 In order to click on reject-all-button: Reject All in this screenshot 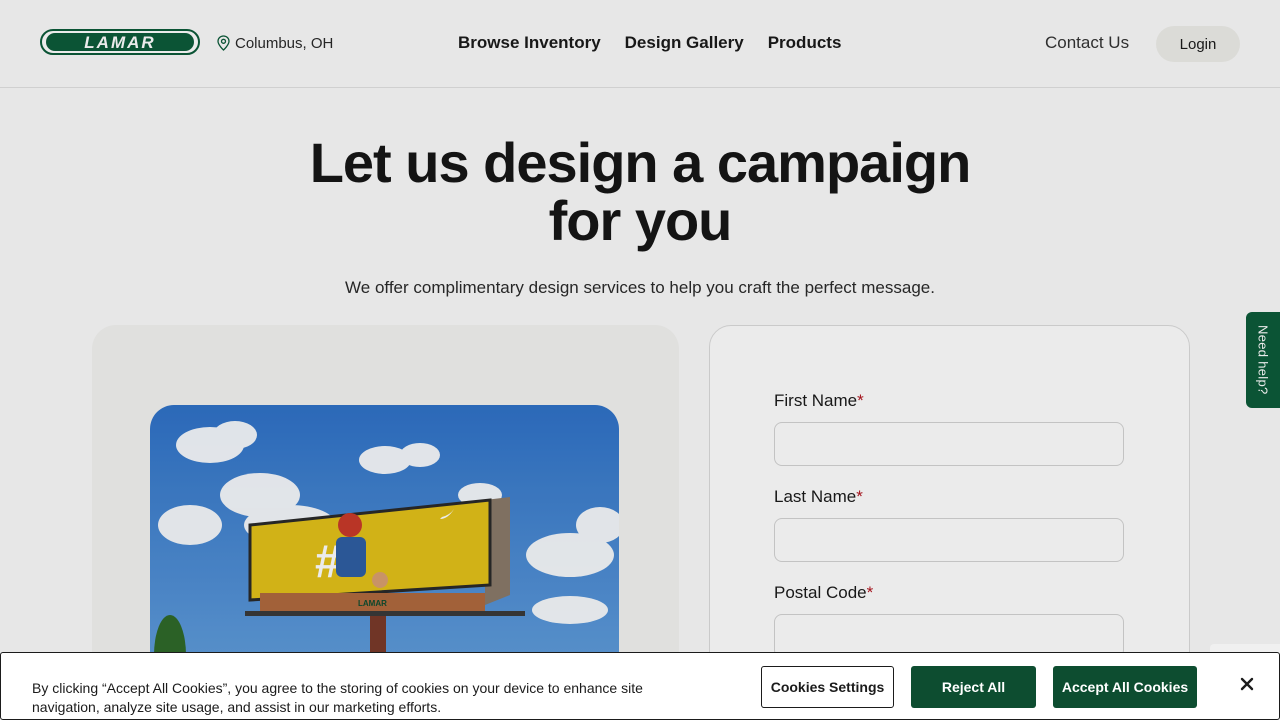, I will do `click(973, 687)`.